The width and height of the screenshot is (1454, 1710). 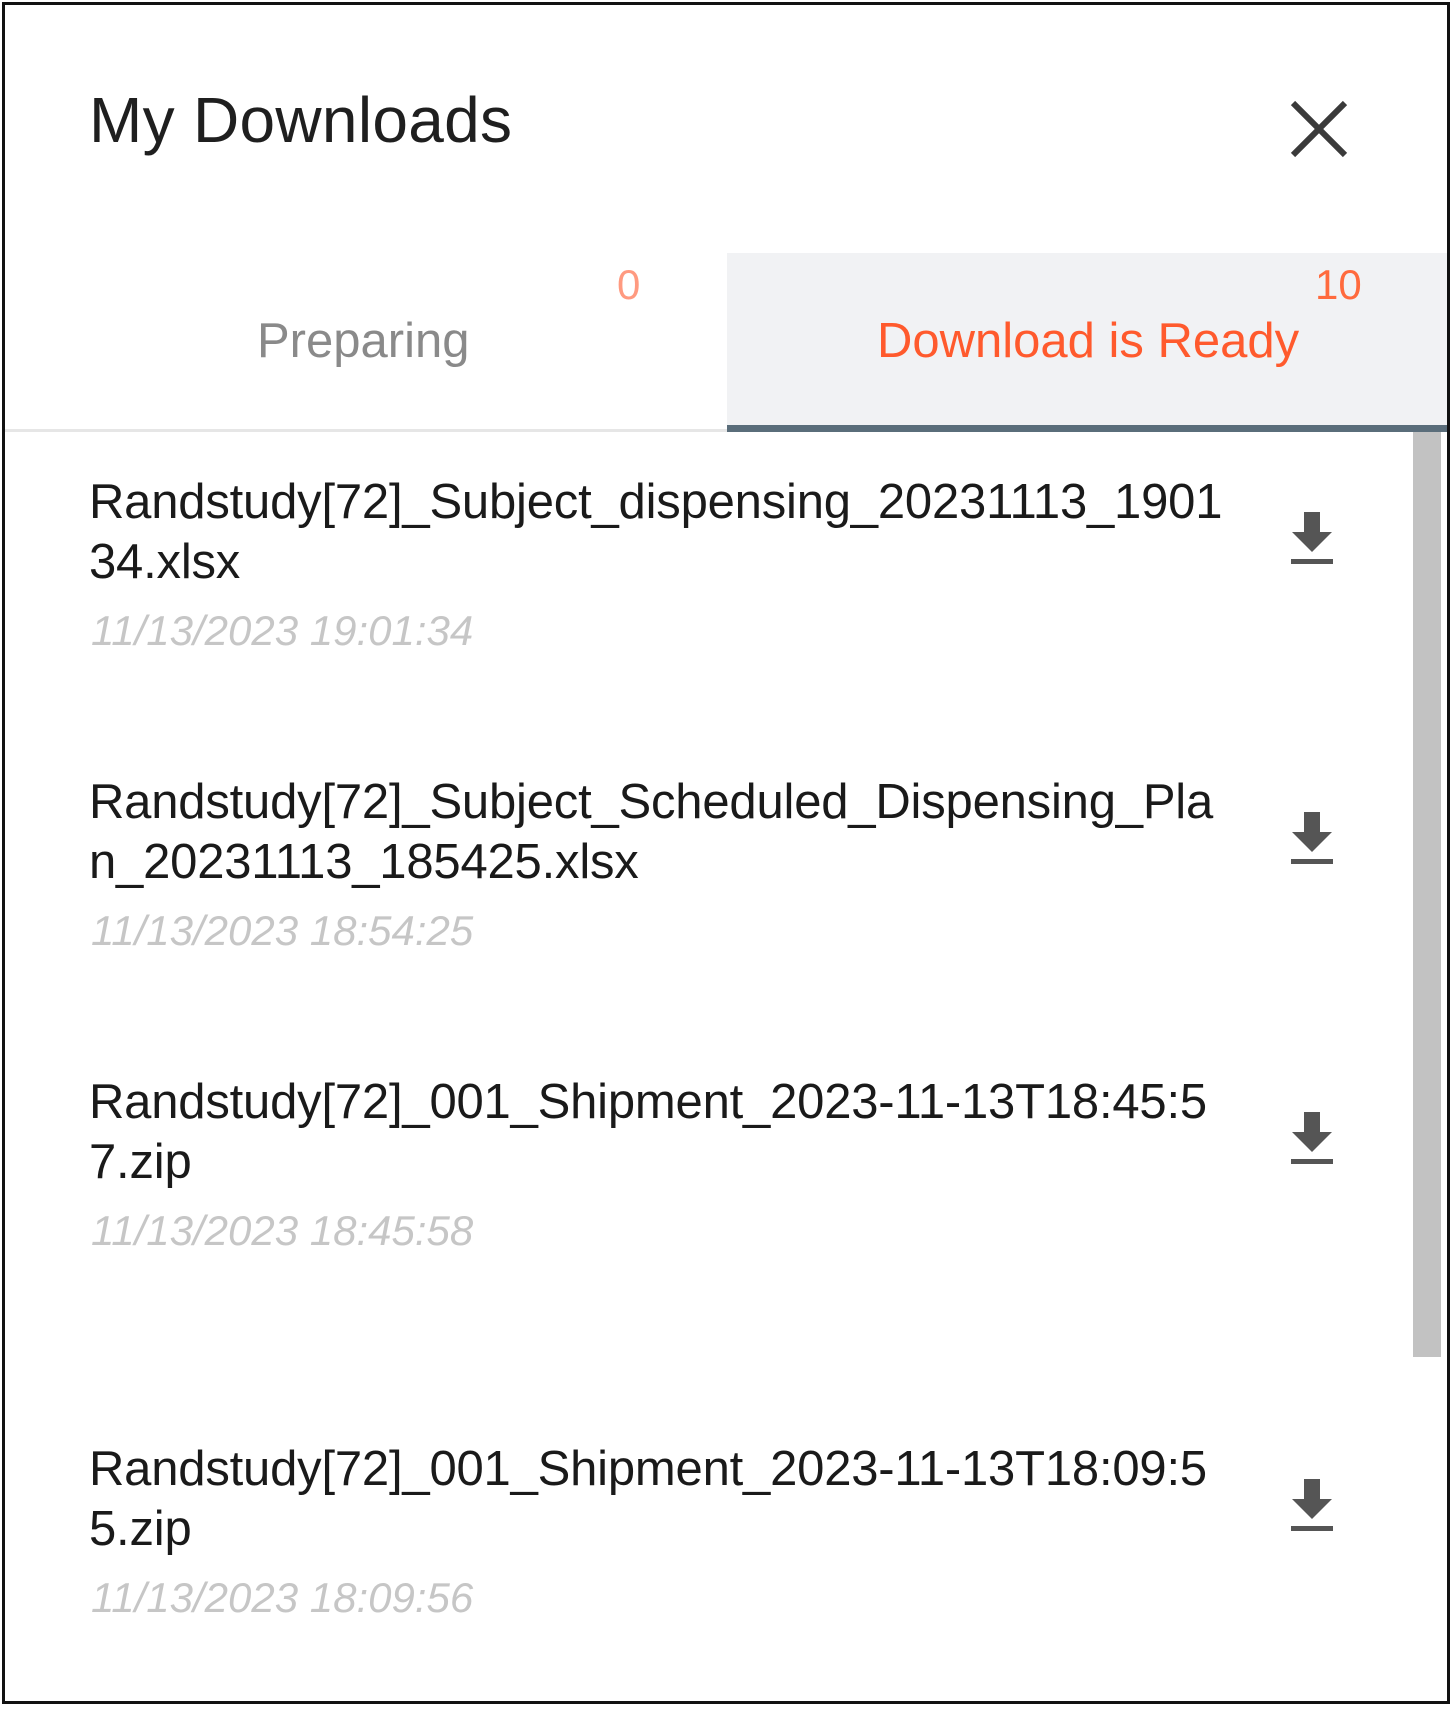 I want to click on panel-title: My Downloads, so click(x=301, y=120).